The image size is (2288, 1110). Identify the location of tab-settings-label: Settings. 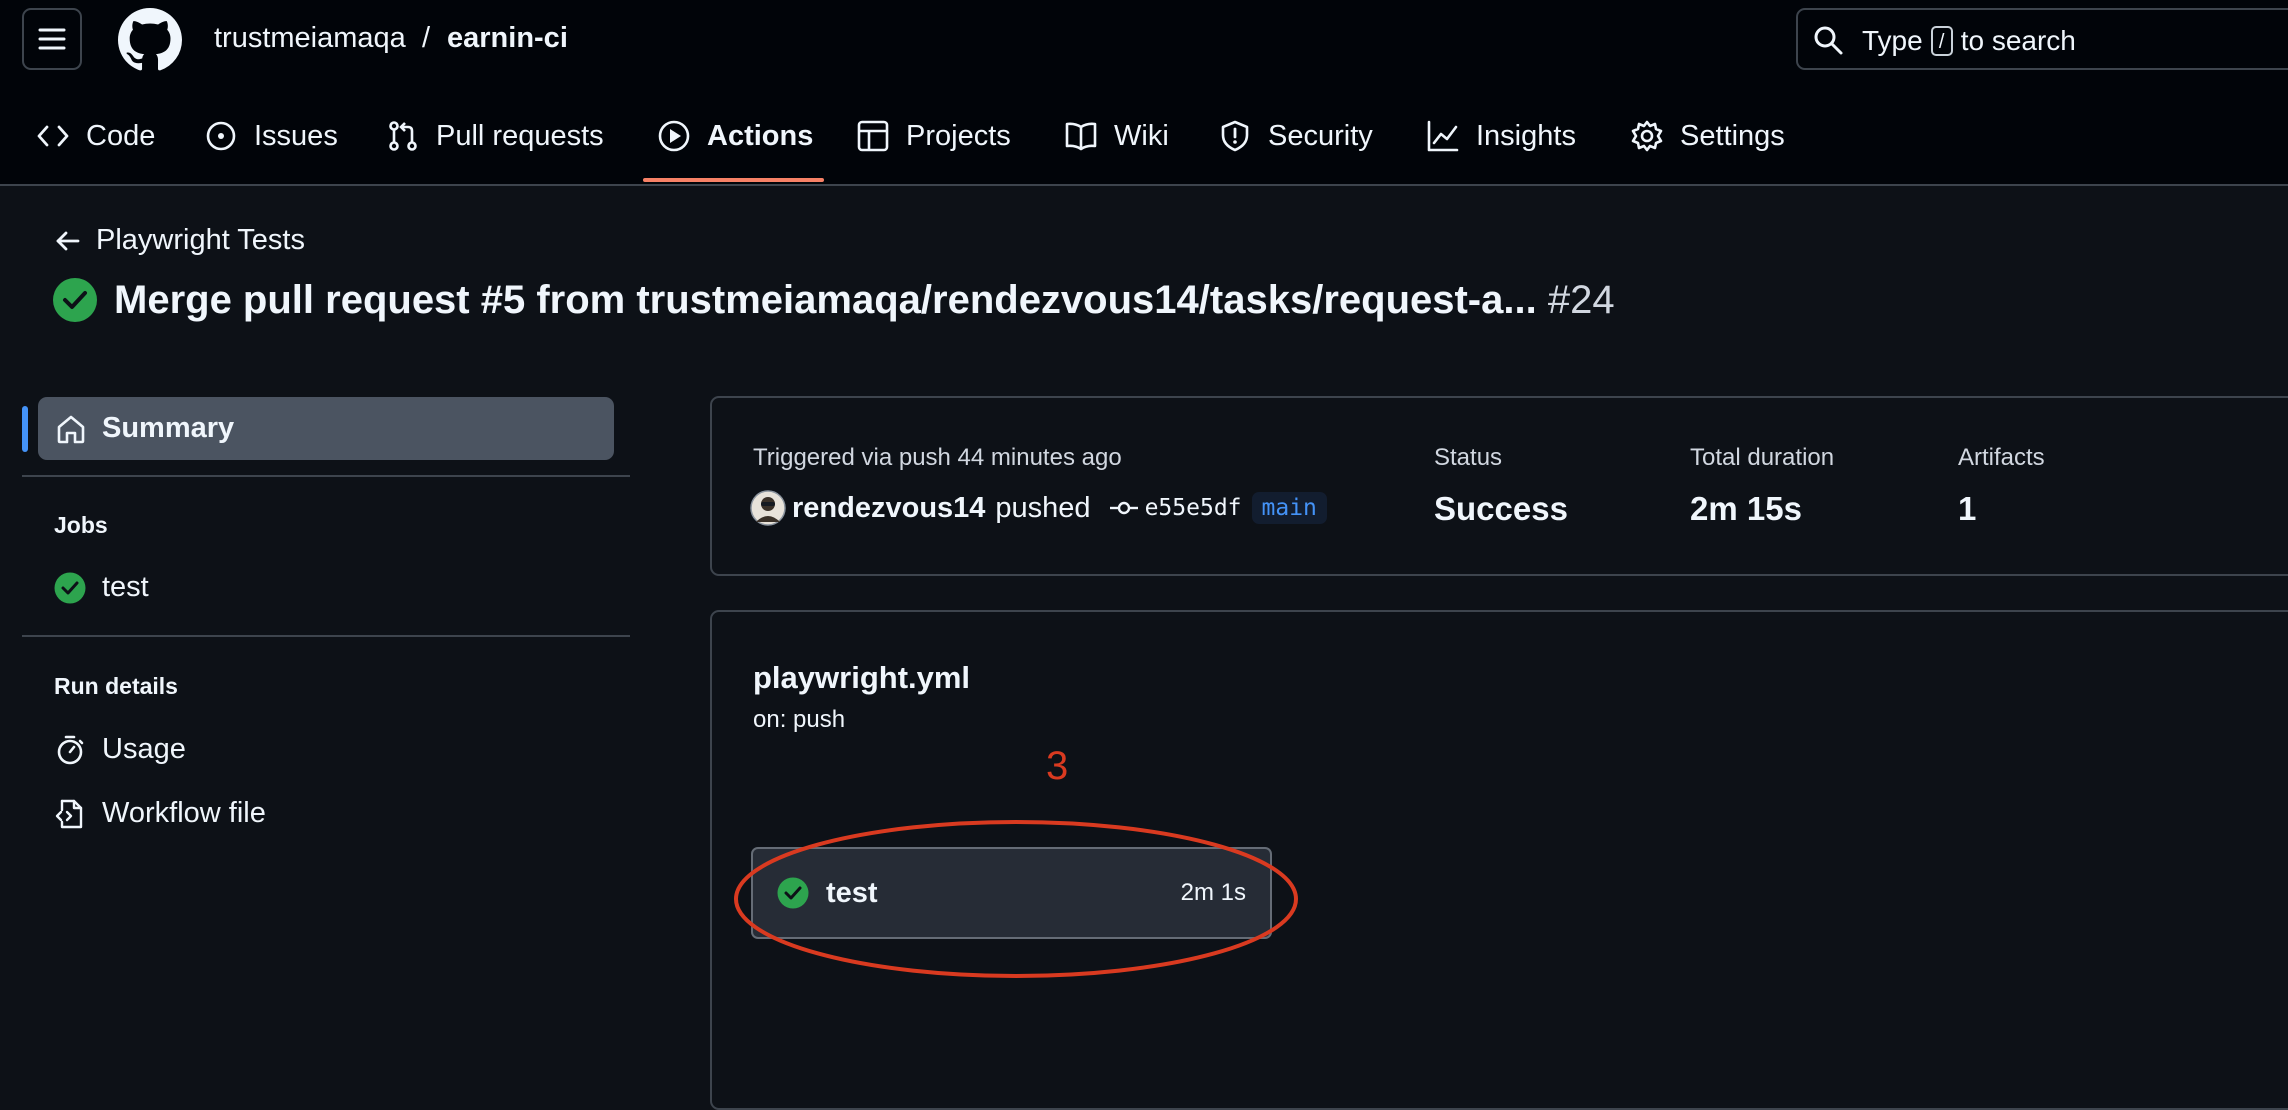
(1732, 135).